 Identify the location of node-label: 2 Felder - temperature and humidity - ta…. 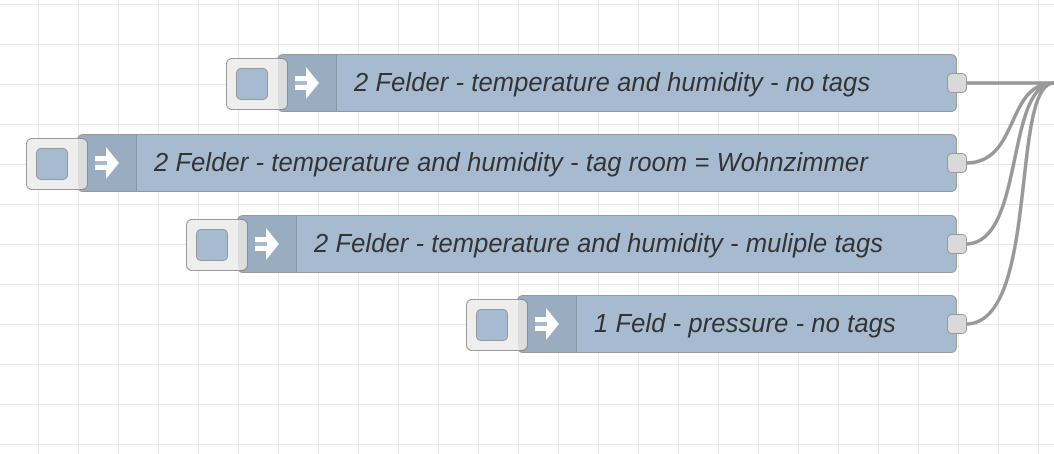
(511, 162).